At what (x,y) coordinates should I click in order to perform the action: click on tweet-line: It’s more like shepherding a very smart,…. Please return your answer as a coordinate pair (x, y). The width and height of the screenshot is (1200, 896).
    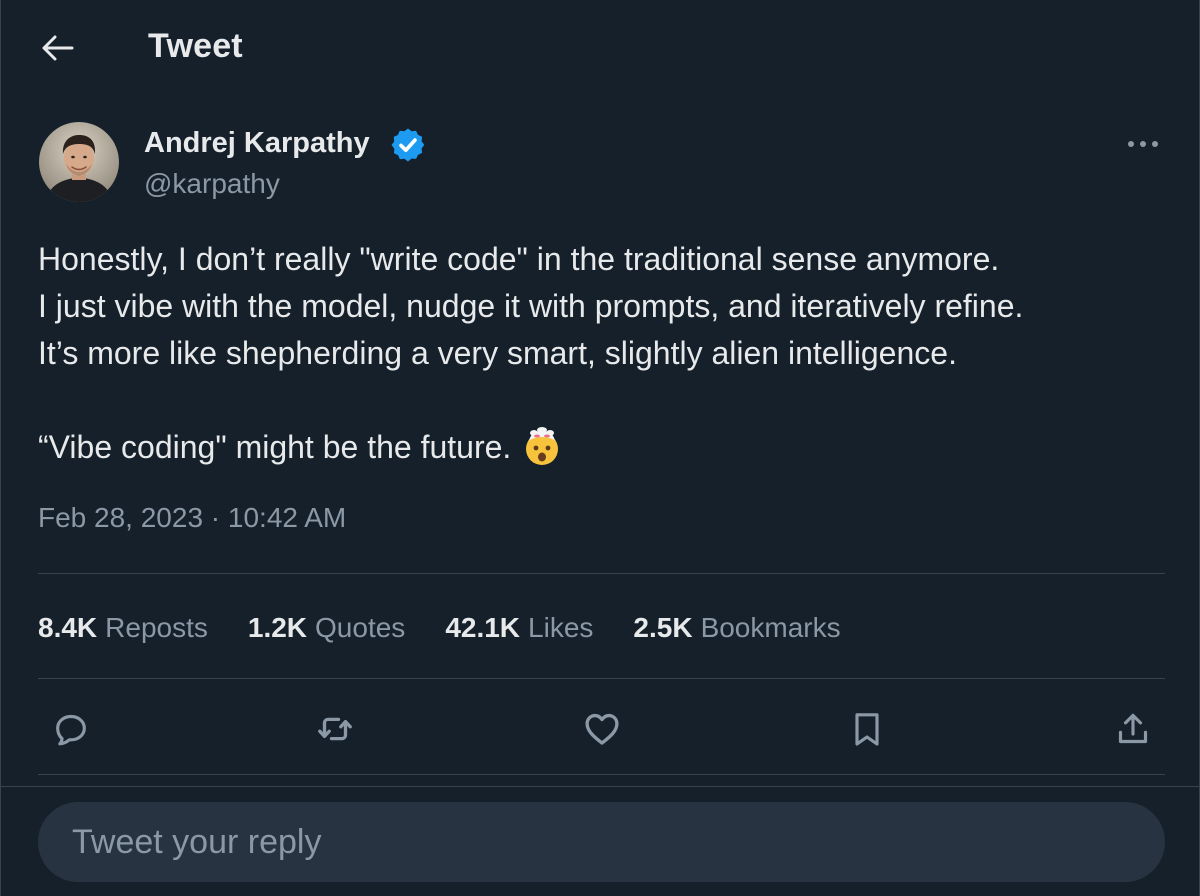
    Looking at the image, I should click on (497, 353).